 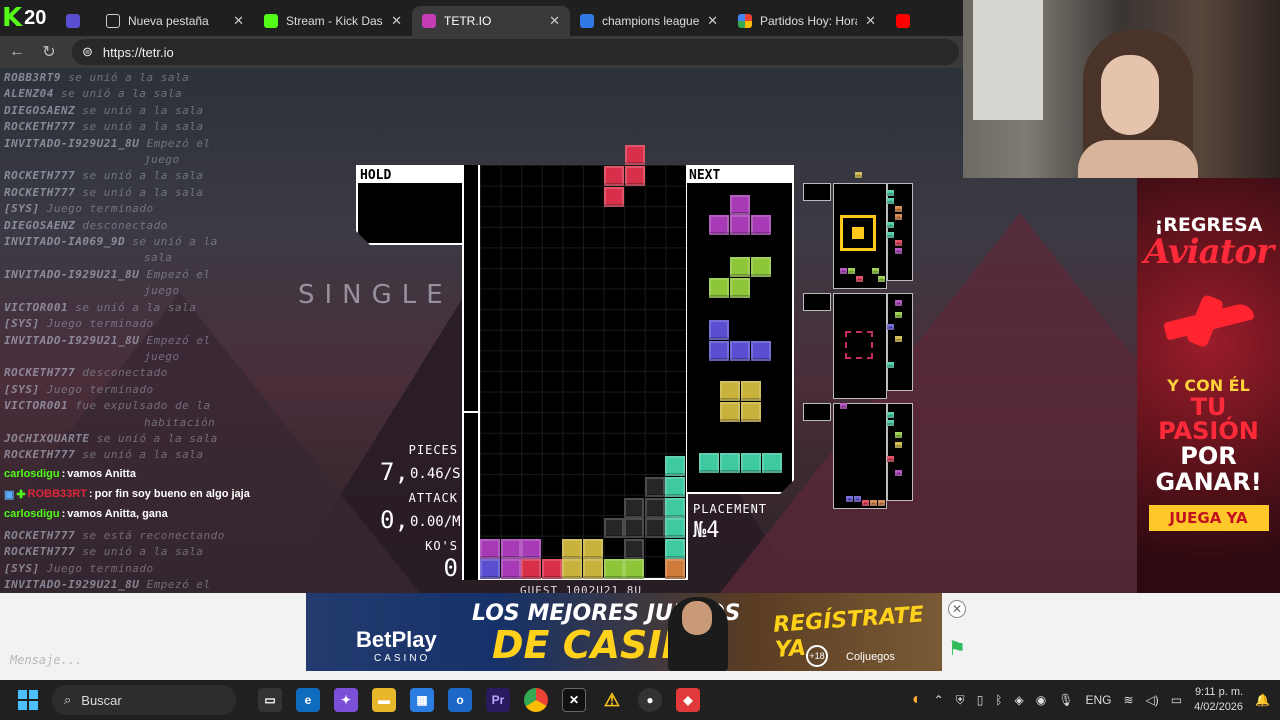 I want to click on app-red-icon: ◆, so click(x=688, y=700).